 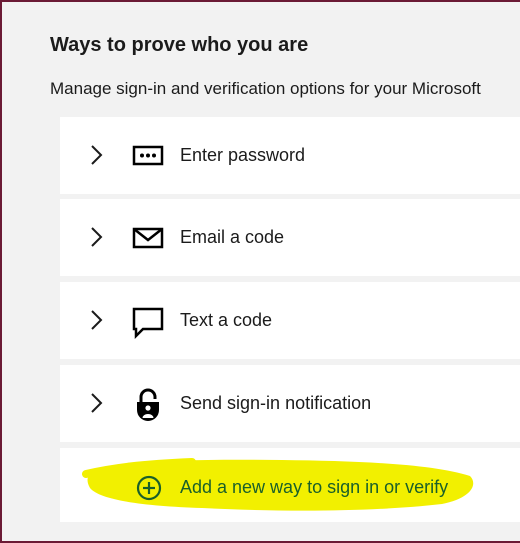 What do you see at coordinates (232, 237) in the screenshot?
I see `method-label-email: Email a code` at bounding box center [232, 237].